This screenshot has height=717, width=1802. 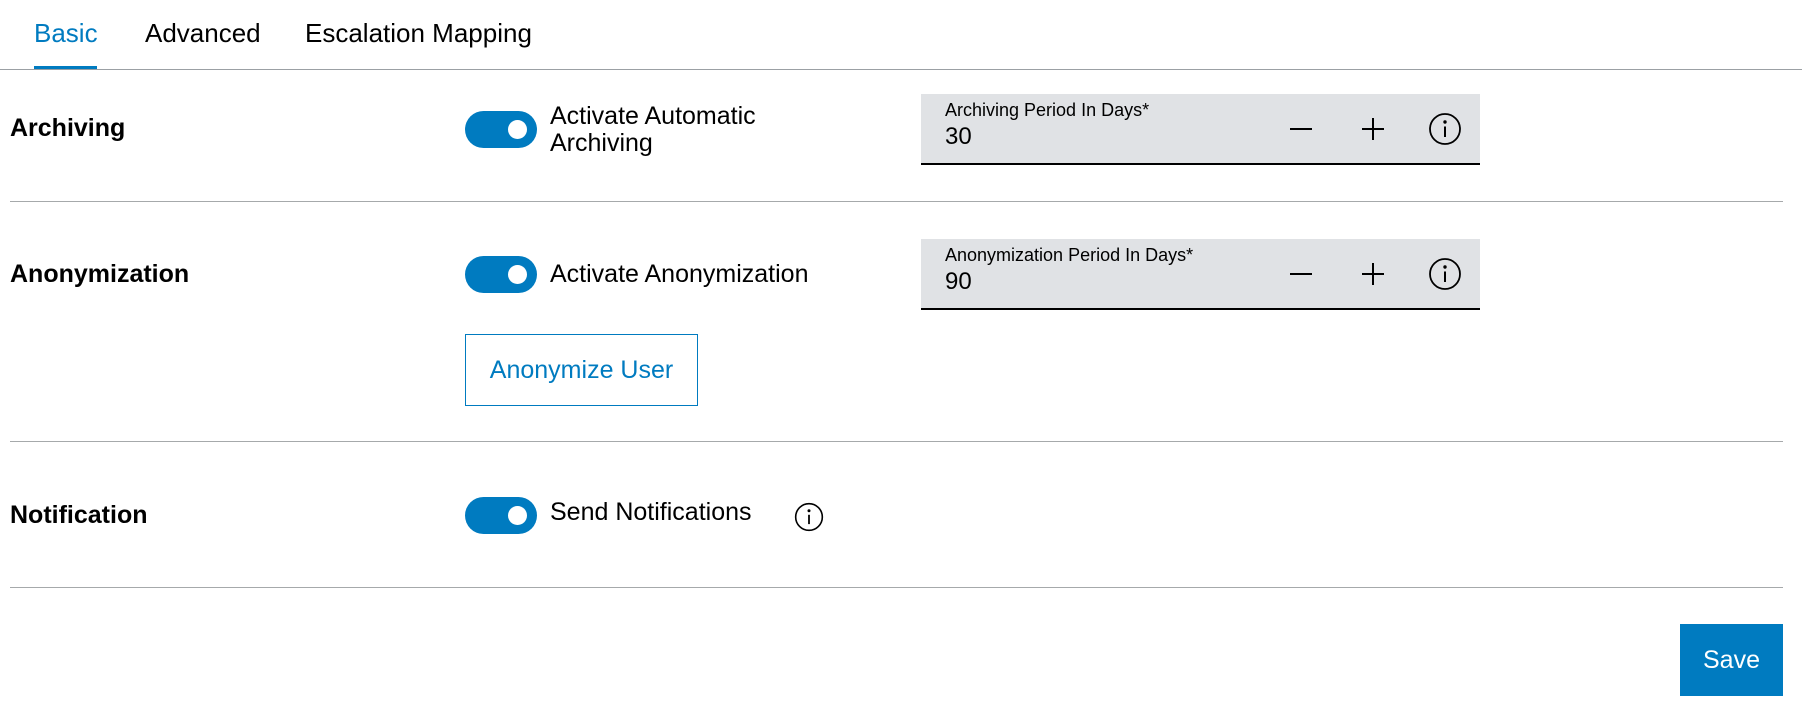 What do you see at coordinates (1731, 660) in the screenshot?
I see `save-button: Save` at bounding box center [1731, 660].